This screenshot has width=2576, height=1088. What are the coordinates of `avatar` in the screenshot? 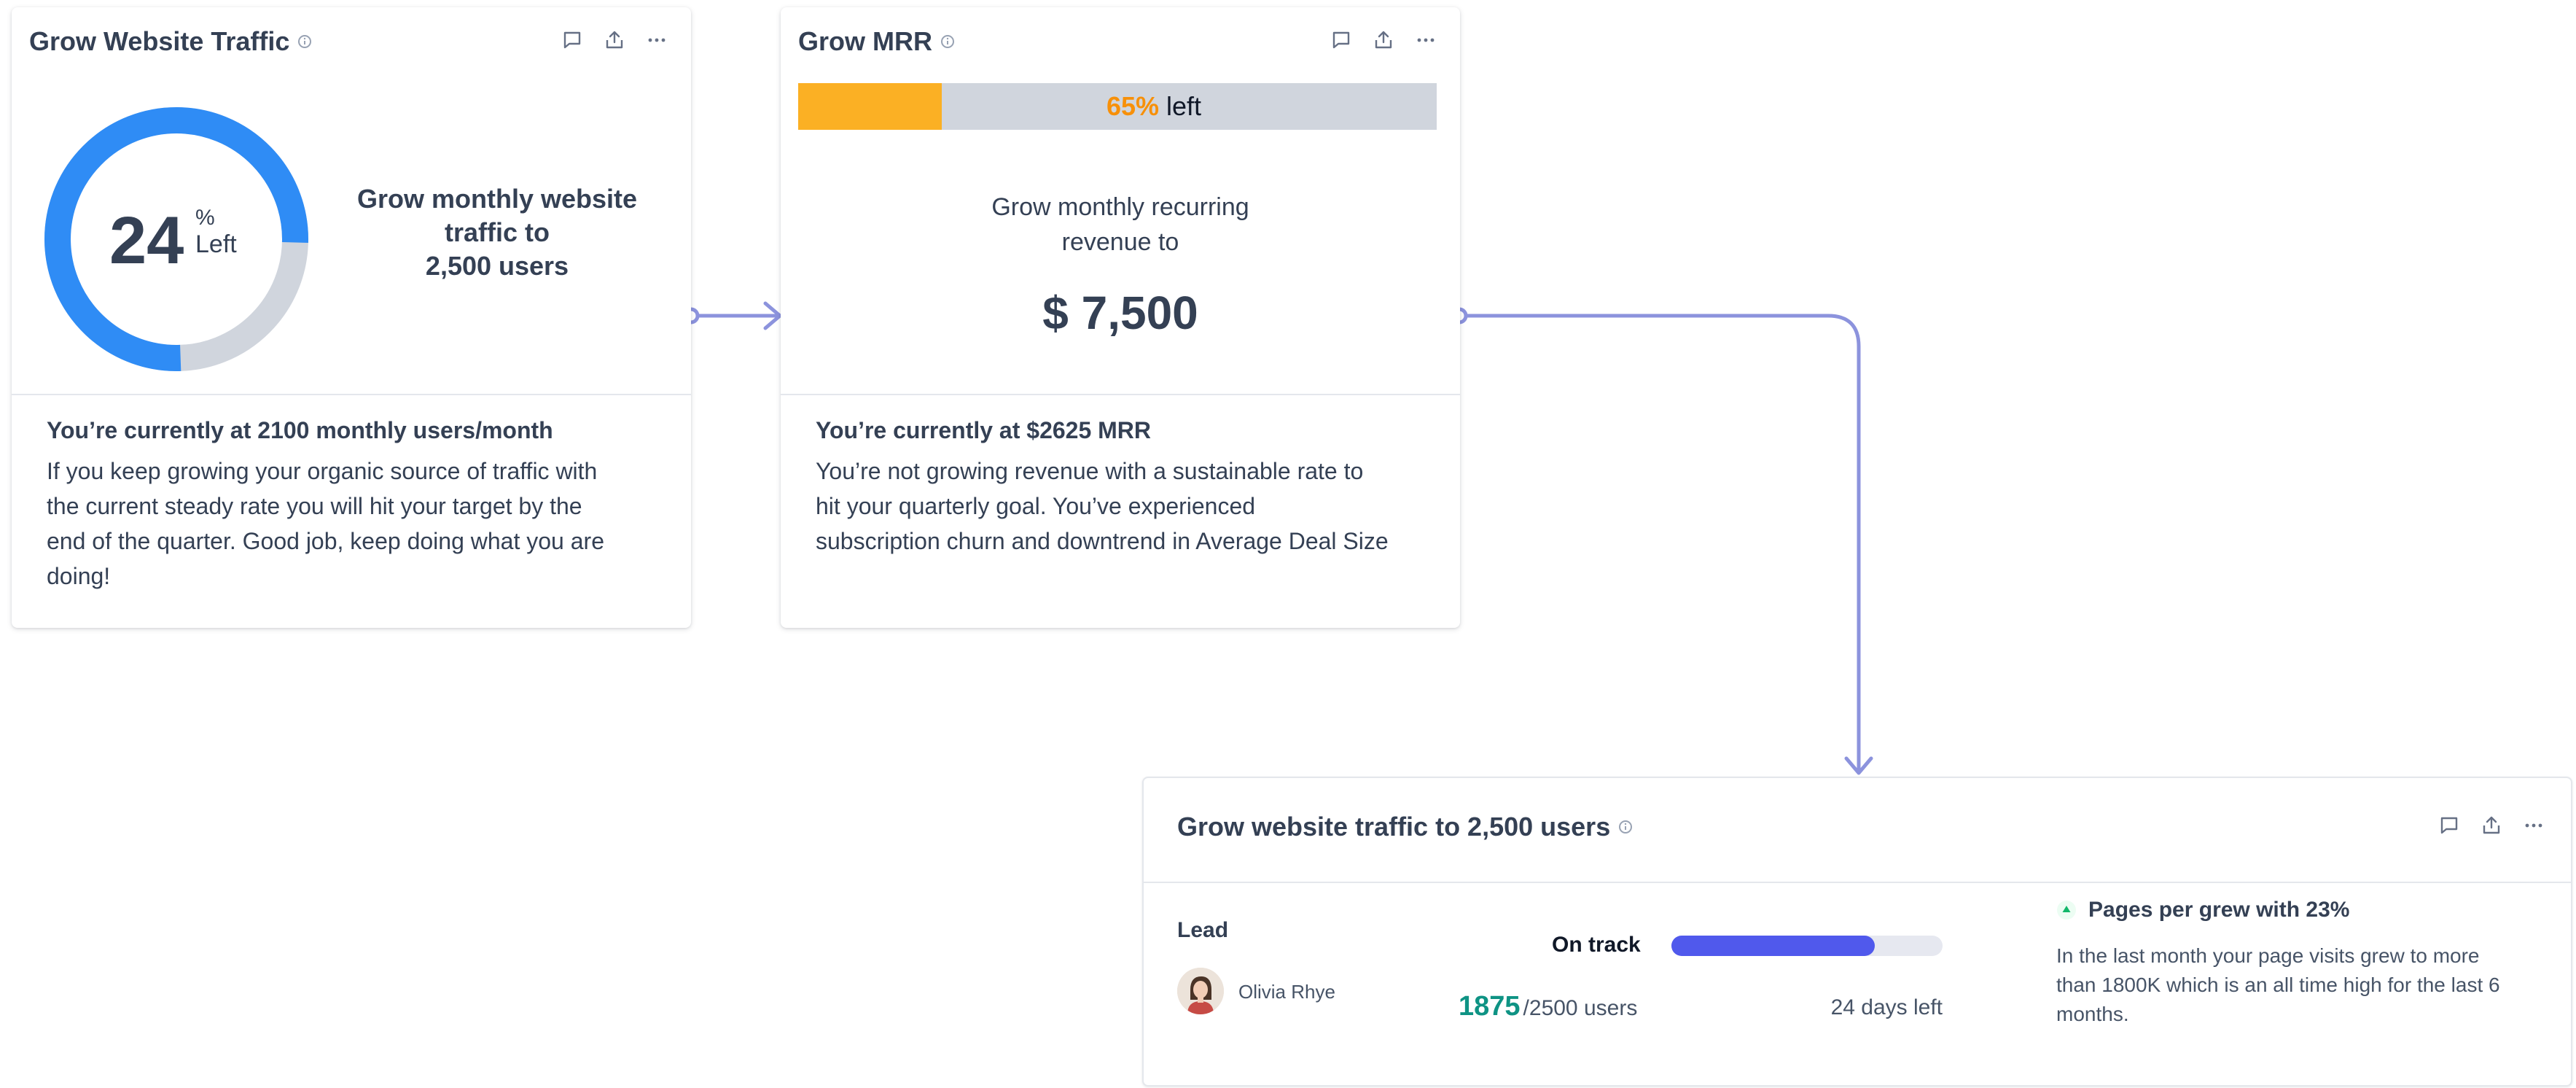 It's located at (1200, 991).